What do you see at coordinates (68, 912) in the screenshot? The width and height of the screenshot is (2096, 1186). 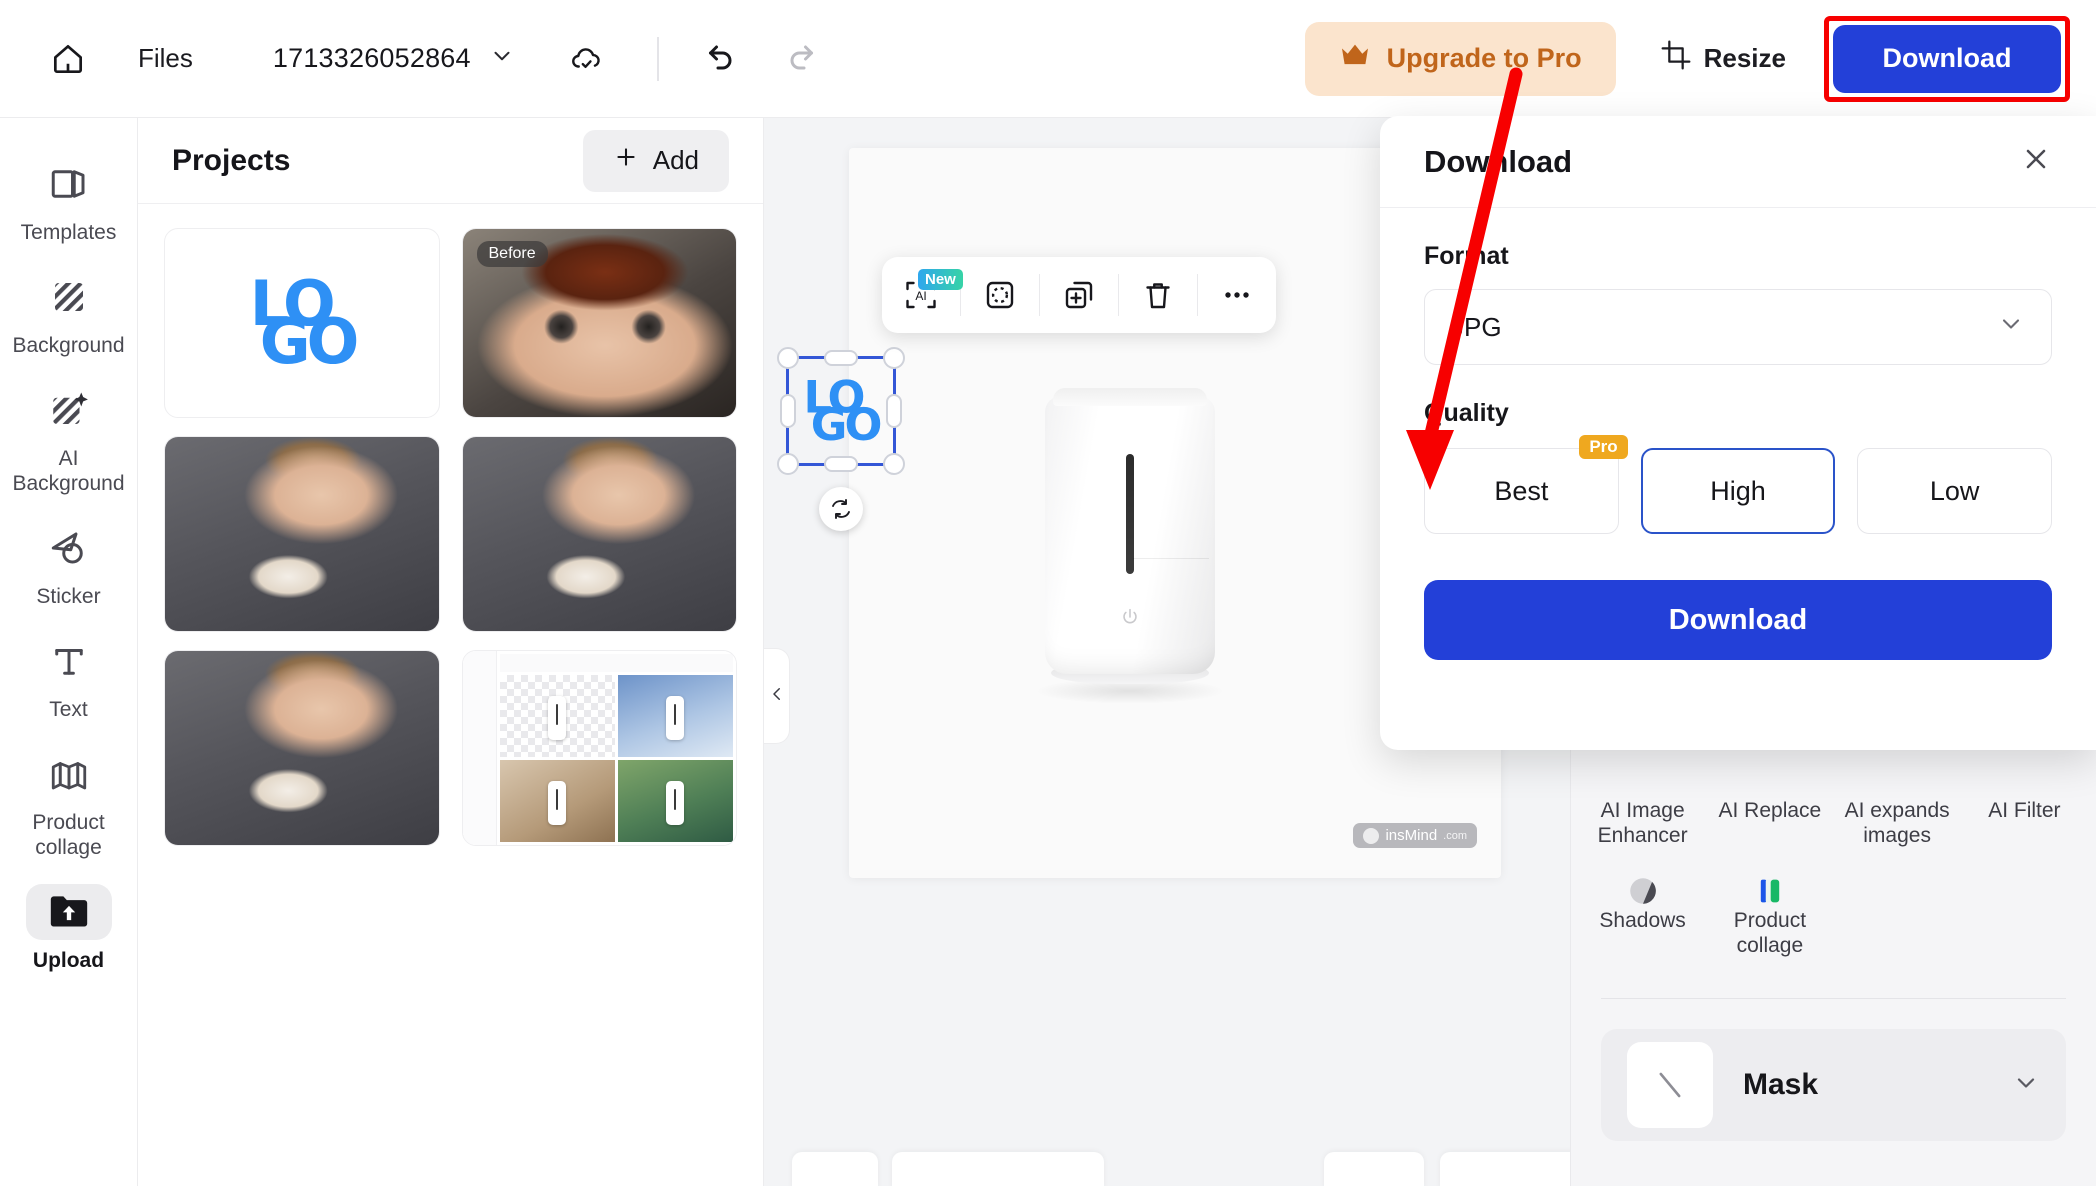 I see `upload-folder-icon` at bounding box center [68, 912].